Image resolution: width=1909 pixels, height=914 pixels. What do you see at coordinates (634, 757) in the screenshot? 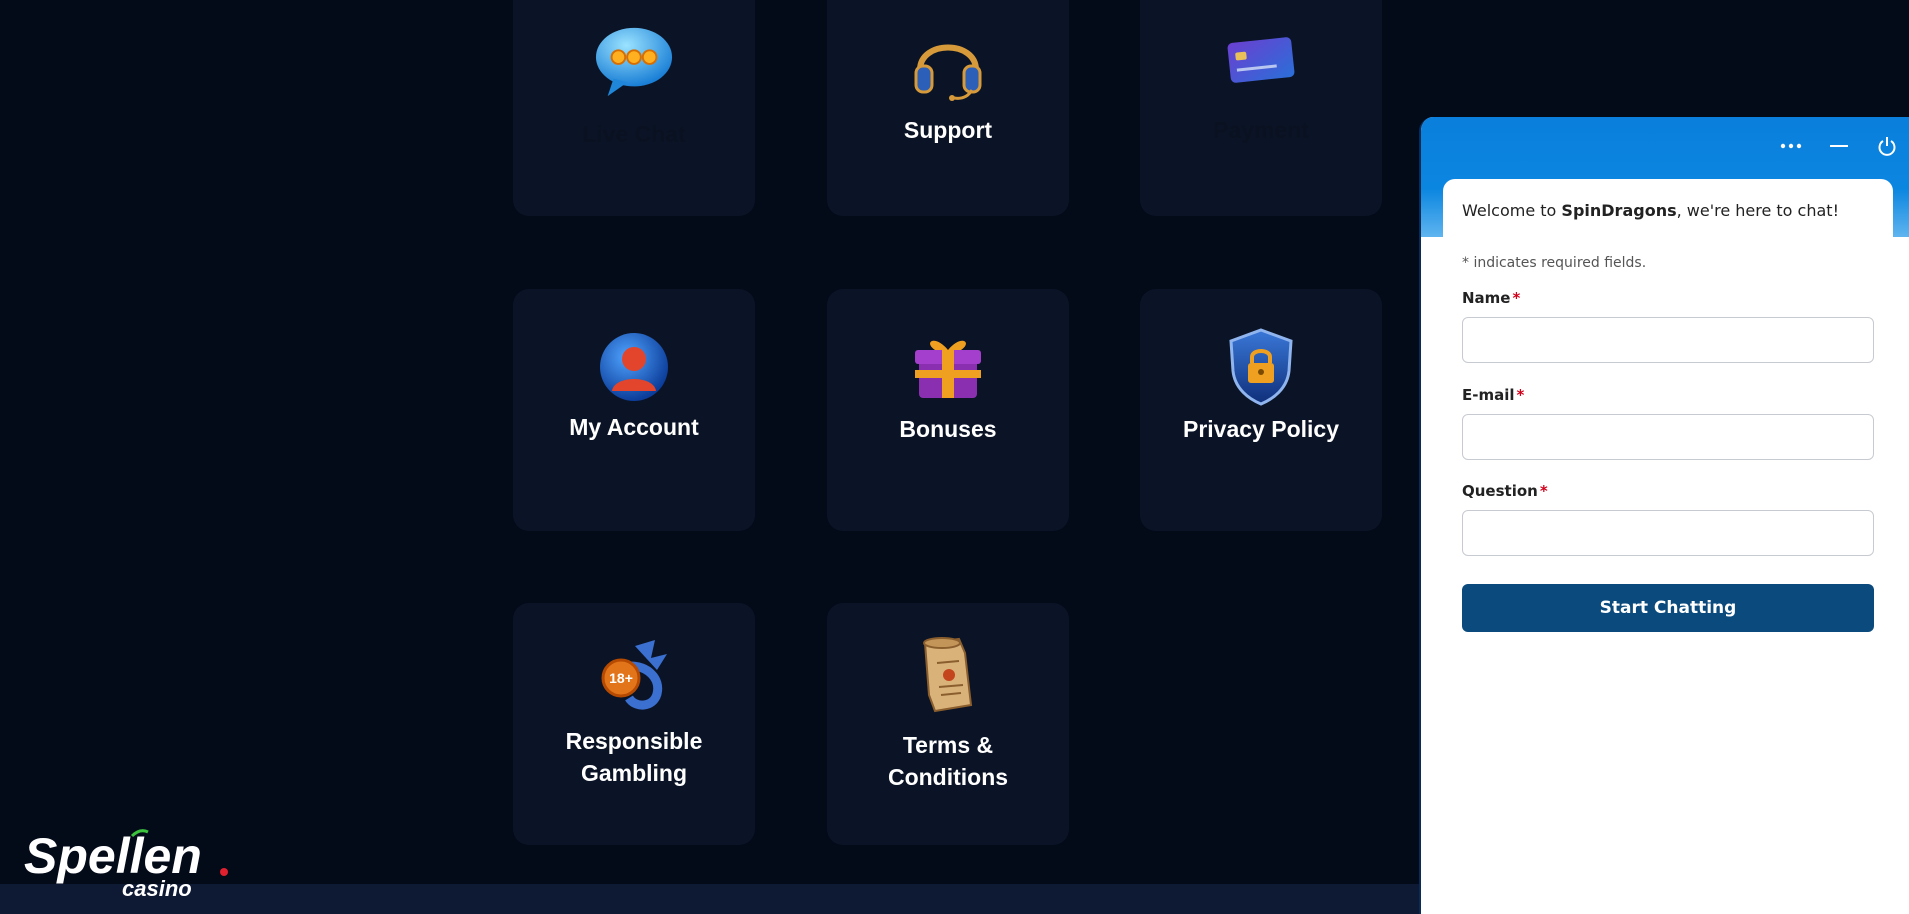
I see `card-label: Responsible Gambling` at bounding box center [634, 757].